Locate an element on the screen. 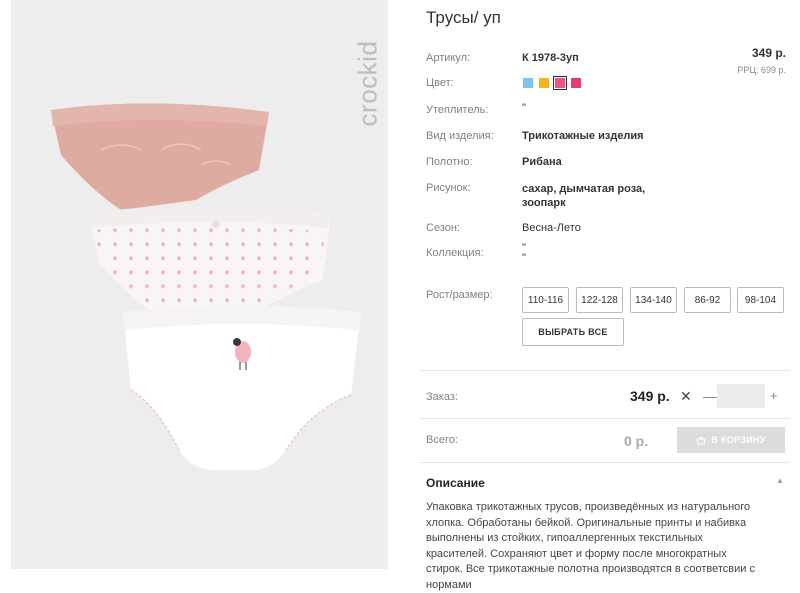  spec-label-fabric: Полотно: is located at coordinates (449, 162).